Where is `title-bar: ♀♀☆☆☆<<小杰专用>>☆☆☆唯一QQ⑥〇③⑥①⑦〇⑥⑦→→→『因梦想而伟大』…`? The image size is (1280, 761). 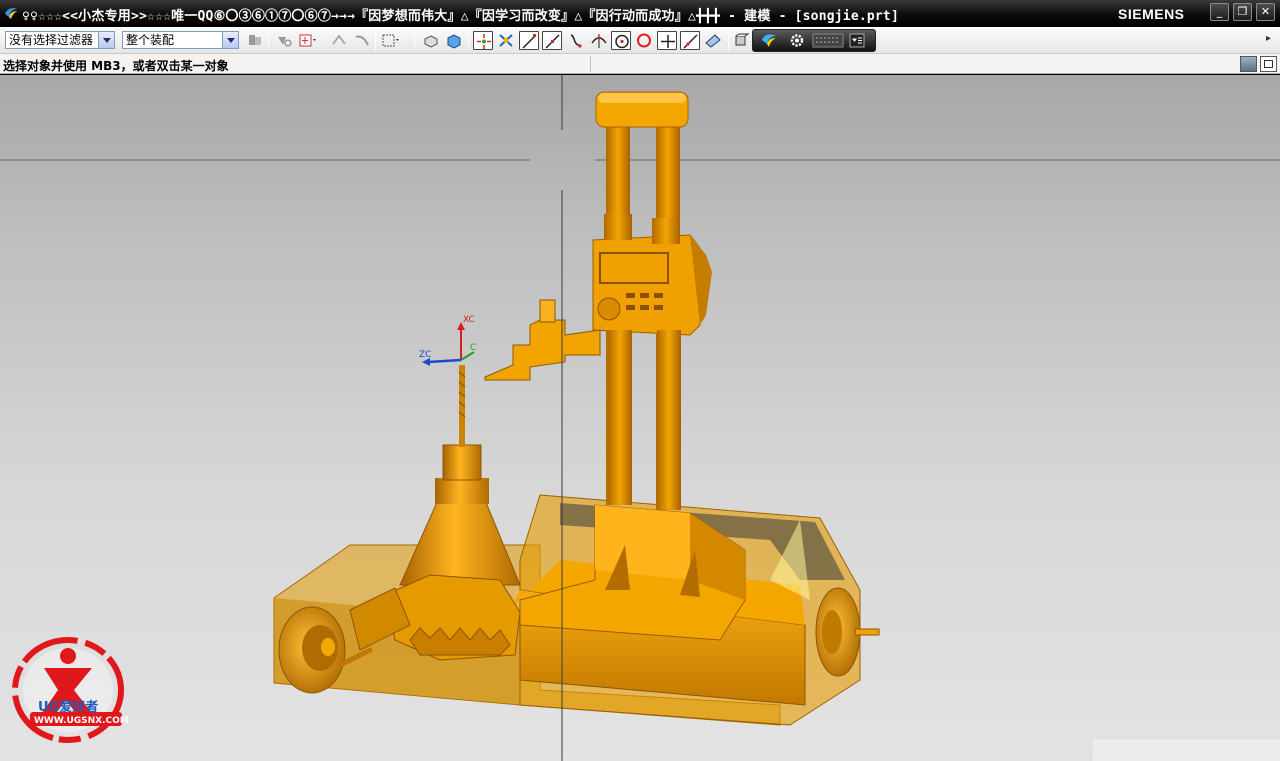 title-bar: ♀♀☆☆☆<<小杰专用>>☆☆☆唯一QQ⑥〇③⑥①⑦〇⑥⑦→→→『因梦想而伟大』… is located at coordinates (640, 13).